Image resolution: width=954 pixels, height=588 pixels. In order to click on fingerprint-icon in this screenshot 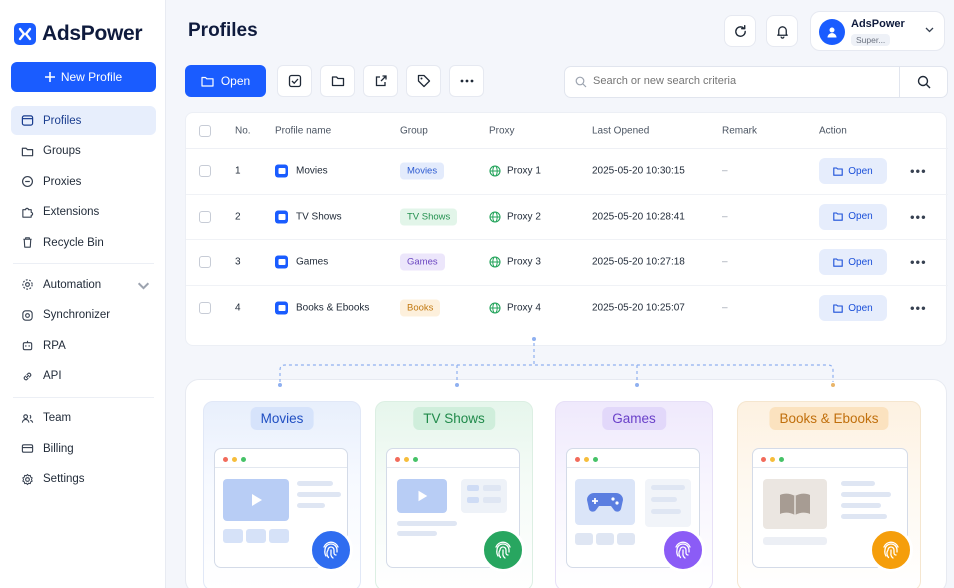, I will do `click(683, 550)`.